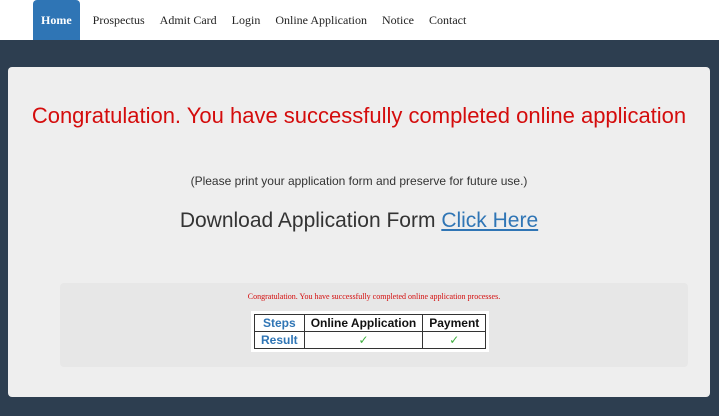  I want to click on nav-login: Login, so click(246, 20).